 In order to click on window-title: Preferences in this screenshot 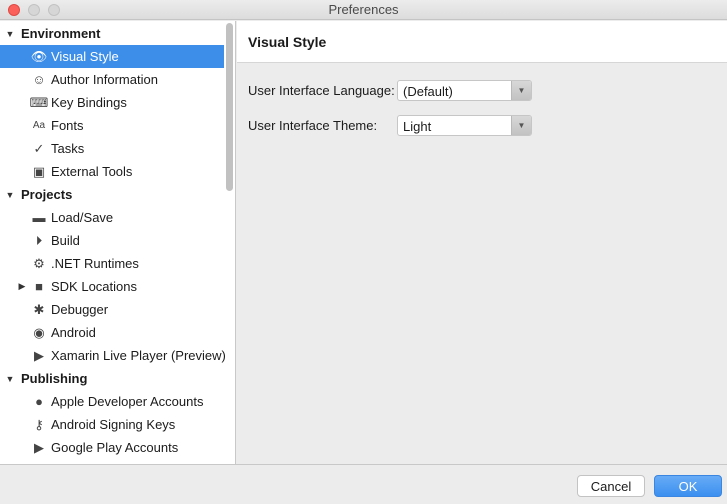, I will do `click(363, 9)`.